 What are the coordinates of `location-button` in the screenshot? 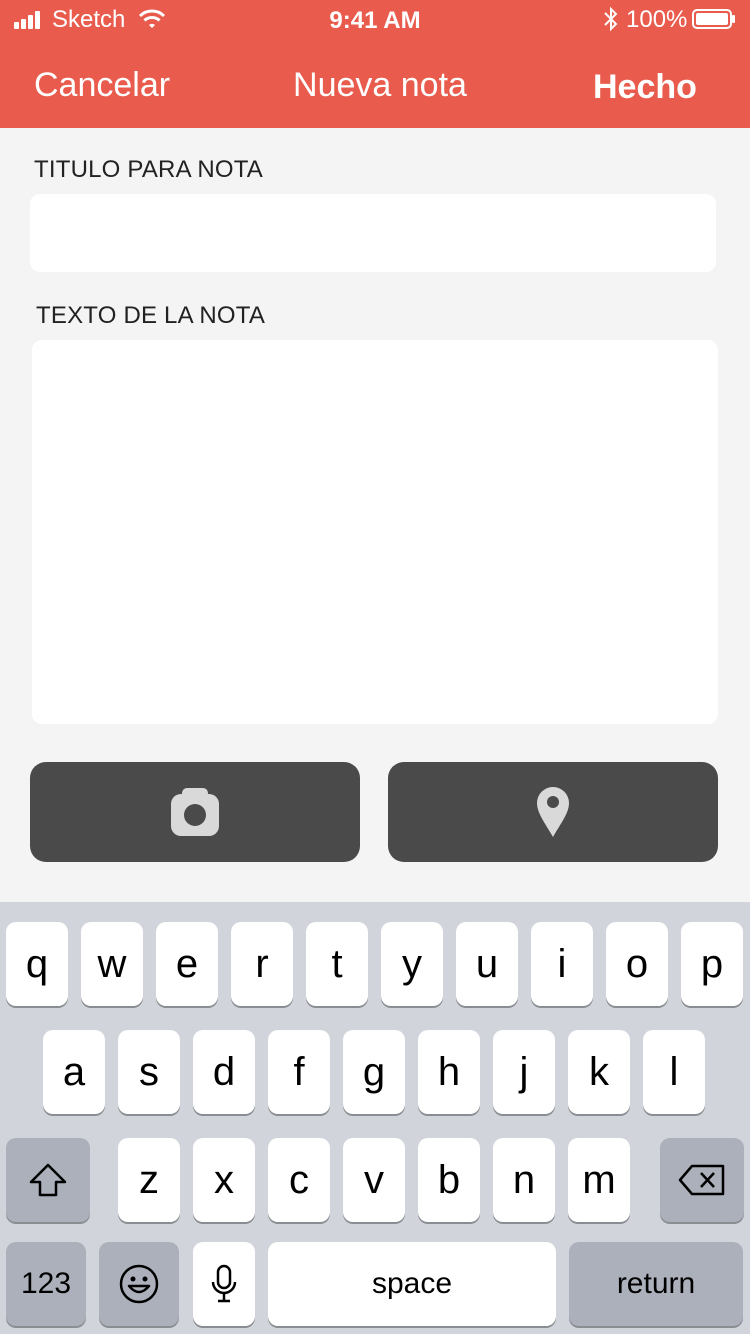 It's located at (553, 812).